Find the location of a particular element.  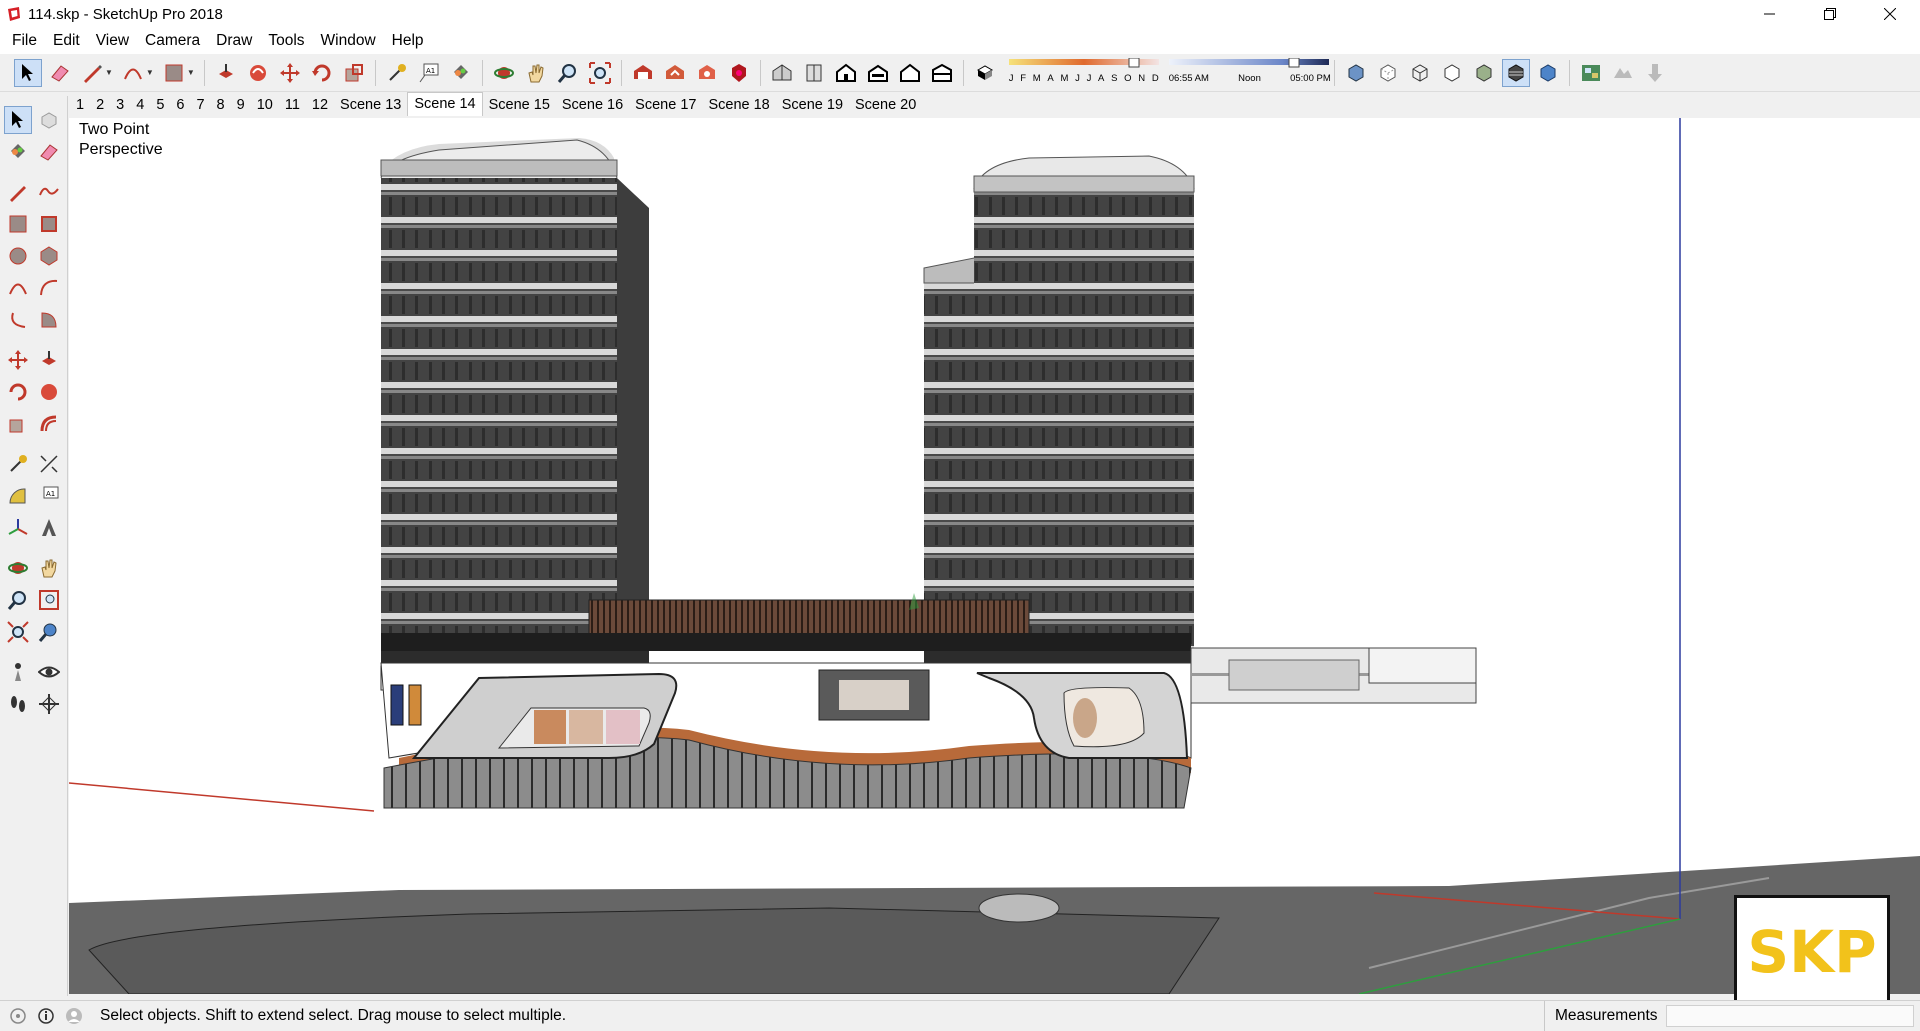

back-view-button is located at coordinates (910, 73).